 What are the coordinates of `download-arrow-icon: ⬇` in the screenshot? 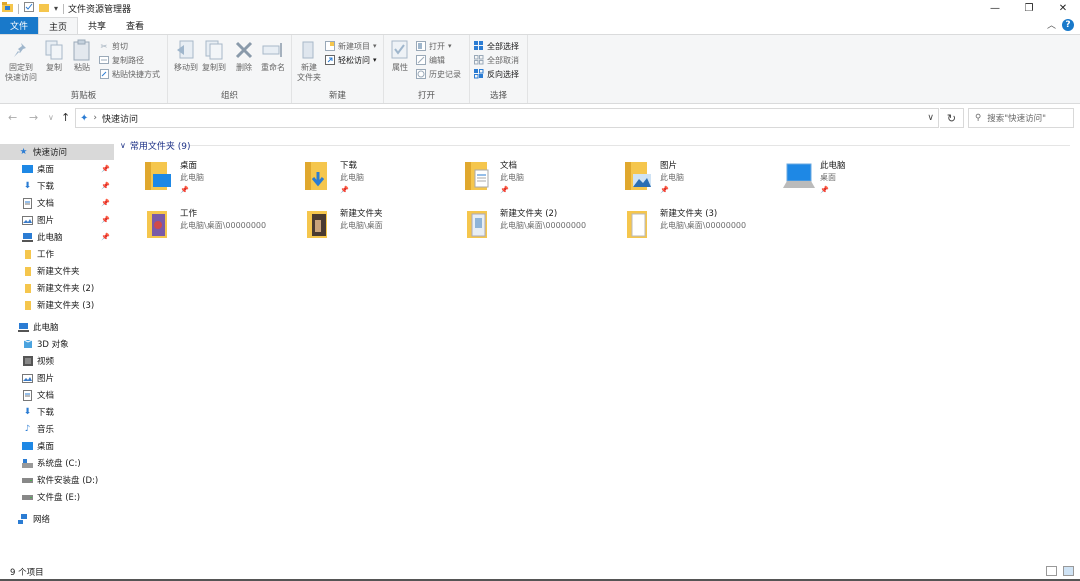 It's located at (27, 412).